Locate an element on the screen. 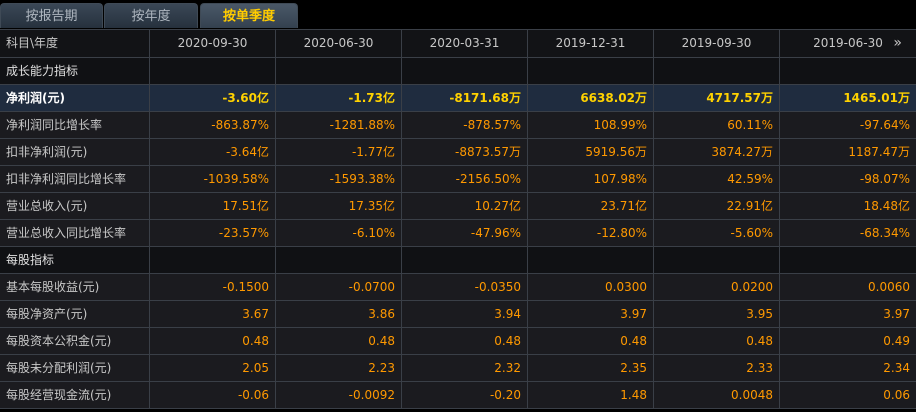 This screenshot has height=412, width=916. value-cell: 23.71亿 is located at coordinates (591, 206).